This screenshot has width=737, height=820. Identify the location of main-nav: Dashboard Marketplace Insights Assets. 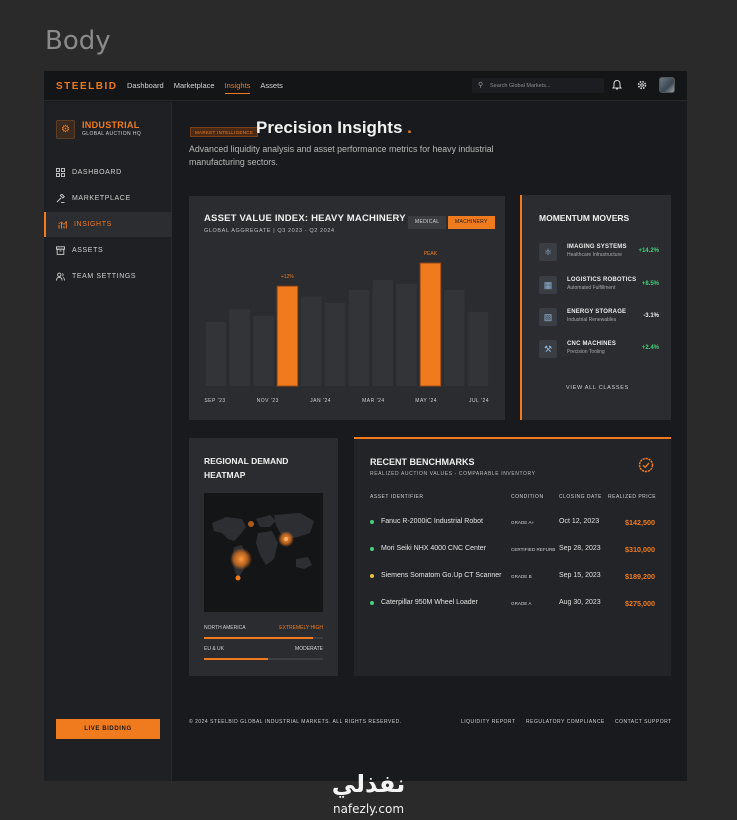
(205, 87).